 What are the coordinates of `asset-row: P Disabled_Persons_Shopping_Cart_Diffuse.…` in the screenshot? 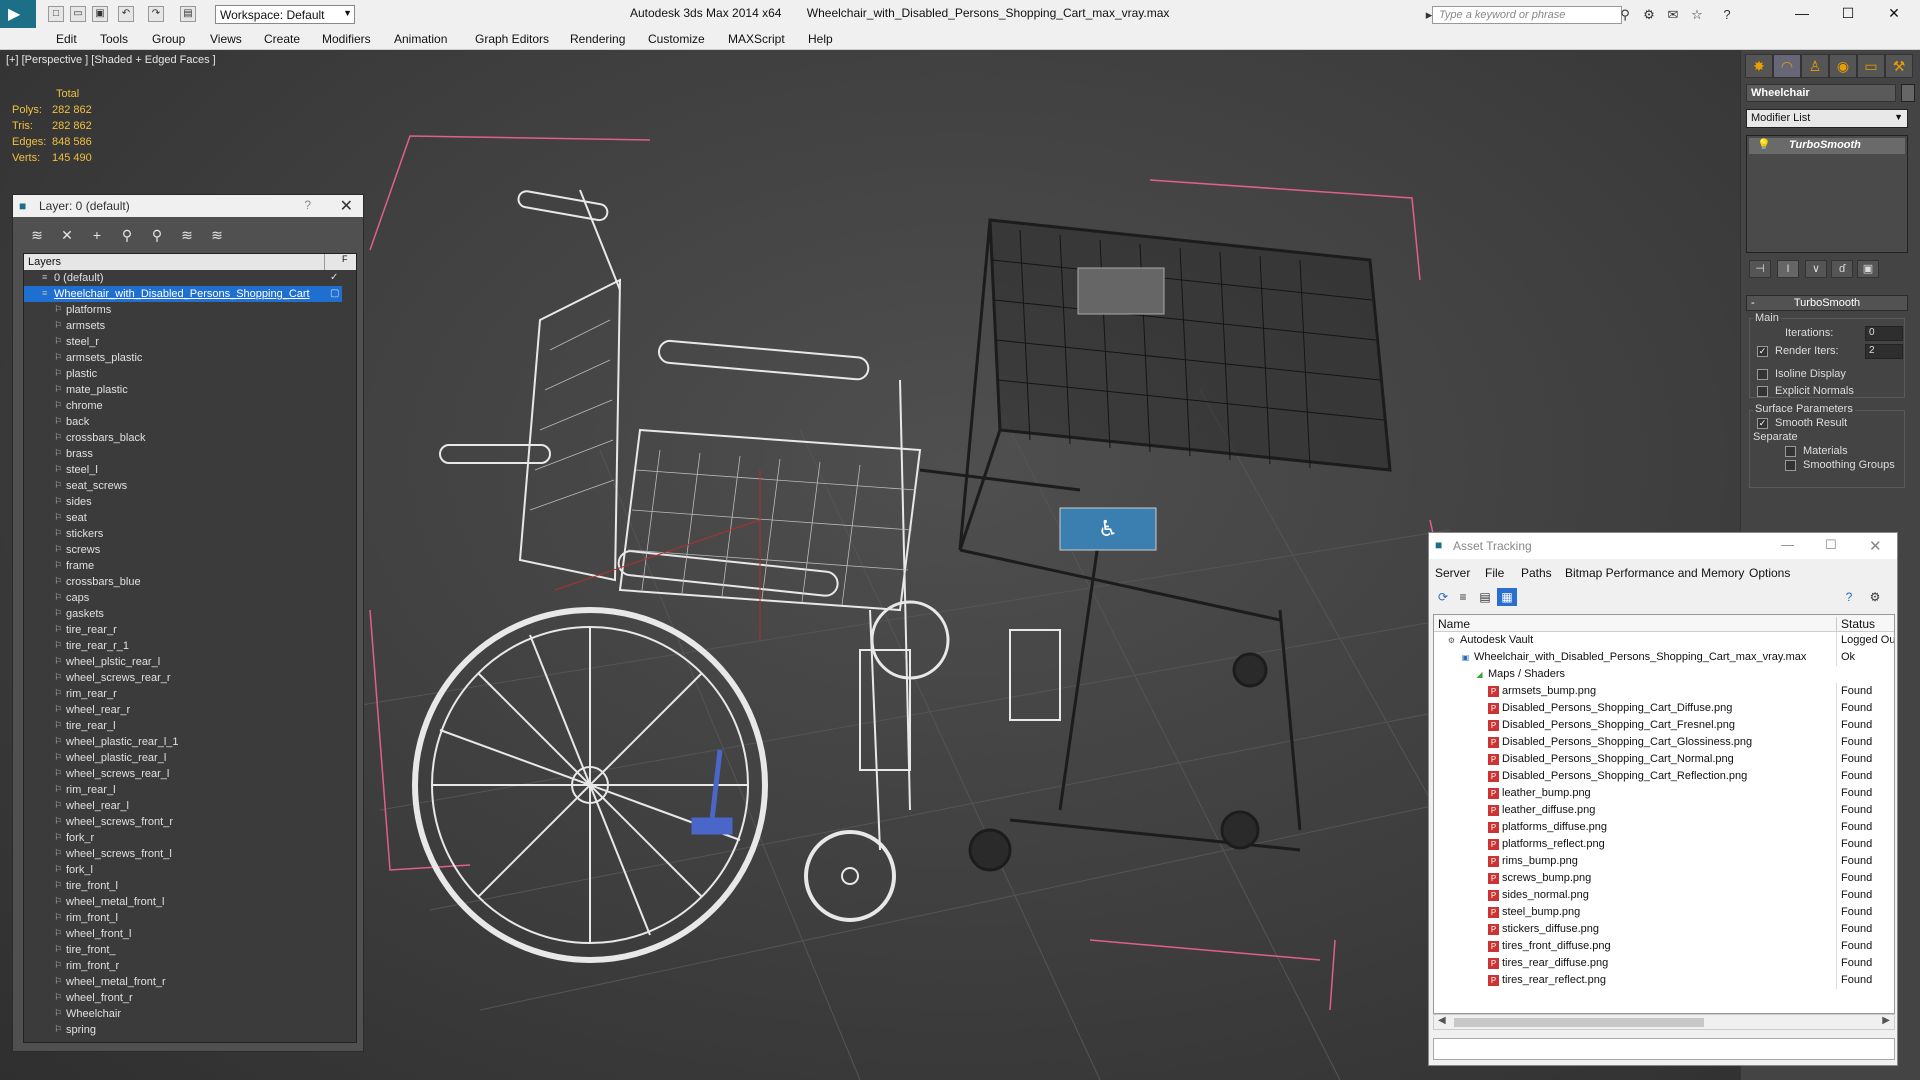 It's located at (1664, 708).